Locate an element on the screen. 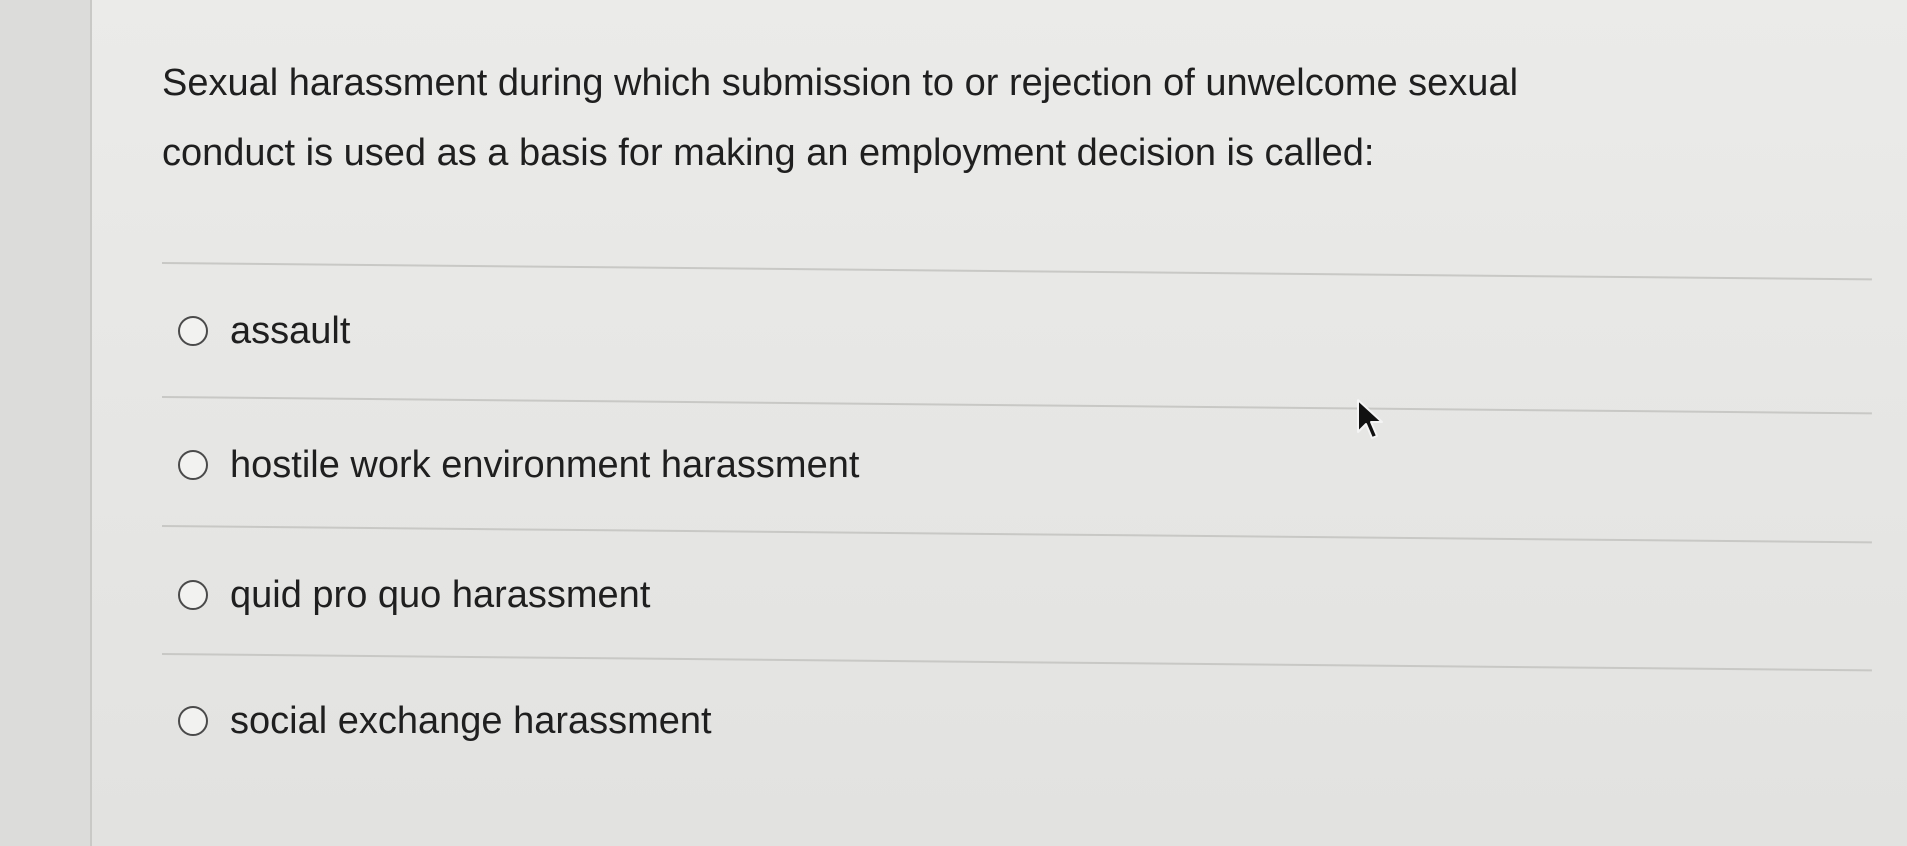 The height and width of the screenshot is (846, 1907). option-label: assault is located at coordinates (290, 330).